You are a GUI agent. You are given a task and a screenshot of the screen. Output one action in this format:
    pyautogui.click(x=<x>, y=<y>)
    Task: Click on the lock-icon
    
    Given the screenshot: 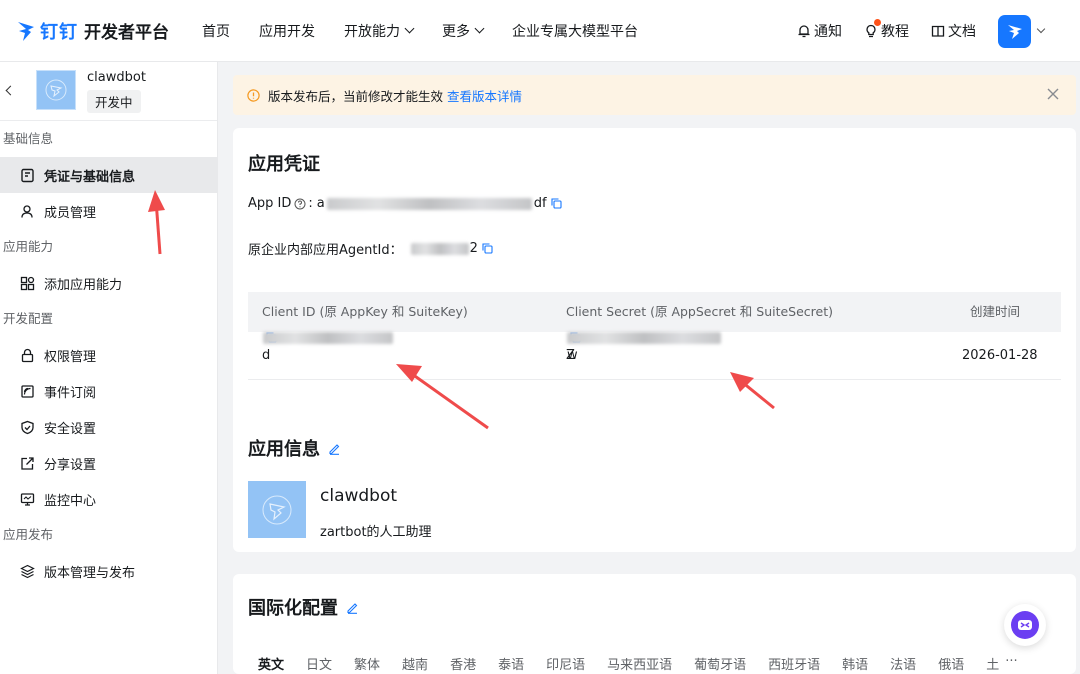 What is the action you would take?
    pyautogui.click(x=27, y=355)
    